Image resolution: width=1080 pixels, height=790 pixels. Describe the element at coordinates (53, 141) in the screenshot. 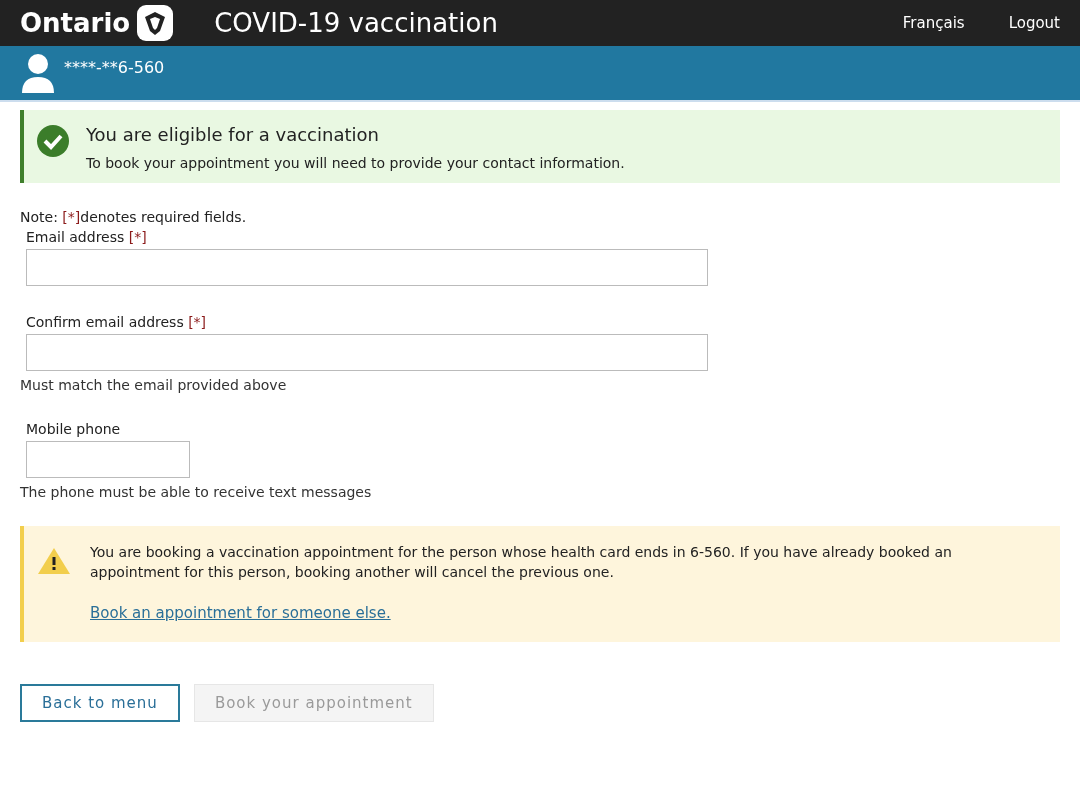

I see `check-circle-icon` at that location.